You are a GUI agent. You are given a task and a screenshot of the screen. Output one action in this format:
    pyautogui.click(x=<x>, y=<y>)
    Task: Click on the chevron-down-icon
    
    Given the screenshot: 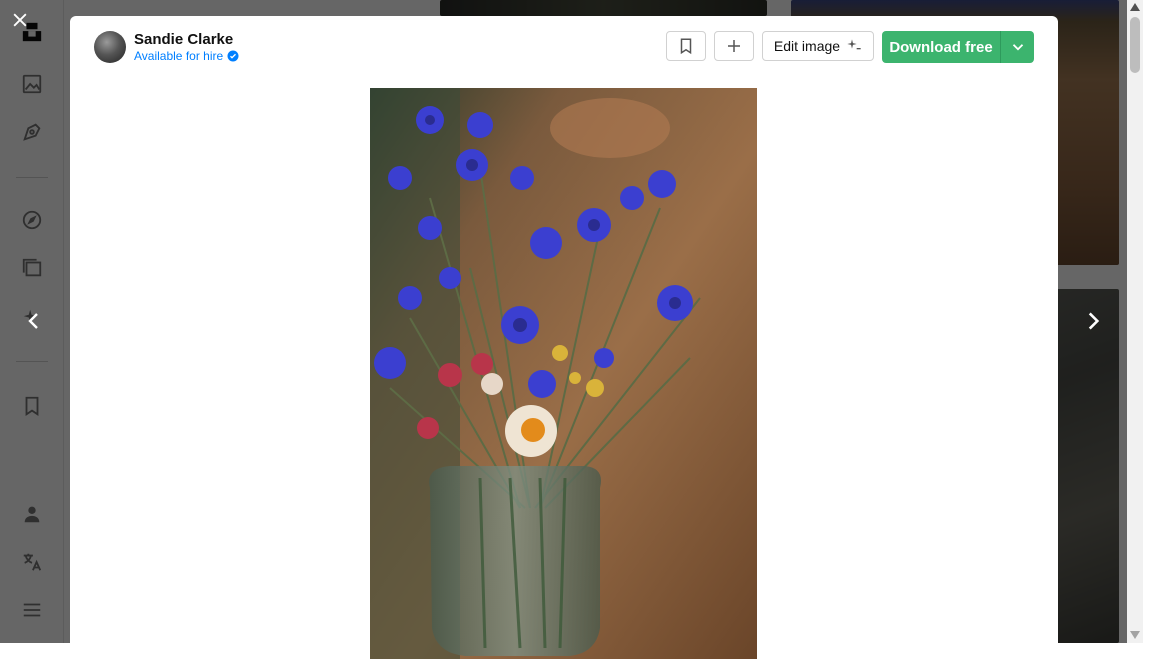 What is the action you would take?
    pyautogui.click(x=1017, y=47)
    